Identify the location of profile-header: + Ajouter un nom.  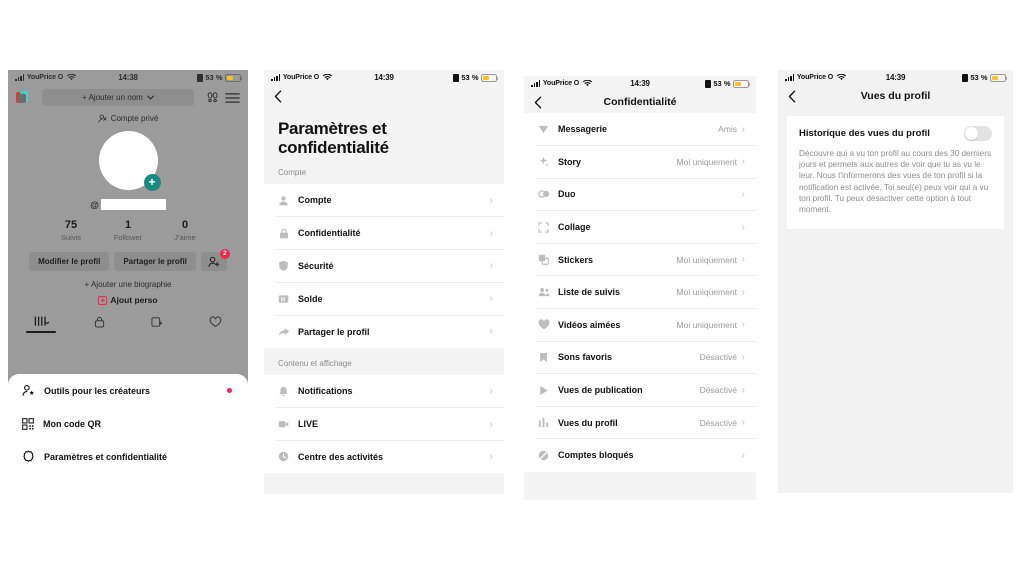
(128, 96).